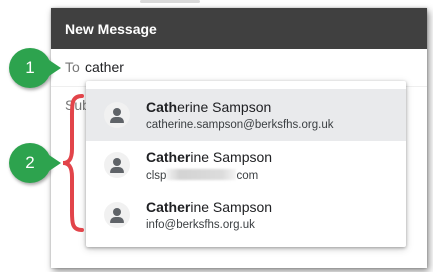  Describe the element at coordinates (162, 107) in the screenshot. I see `suggestion-name-match: Cath` at that location.